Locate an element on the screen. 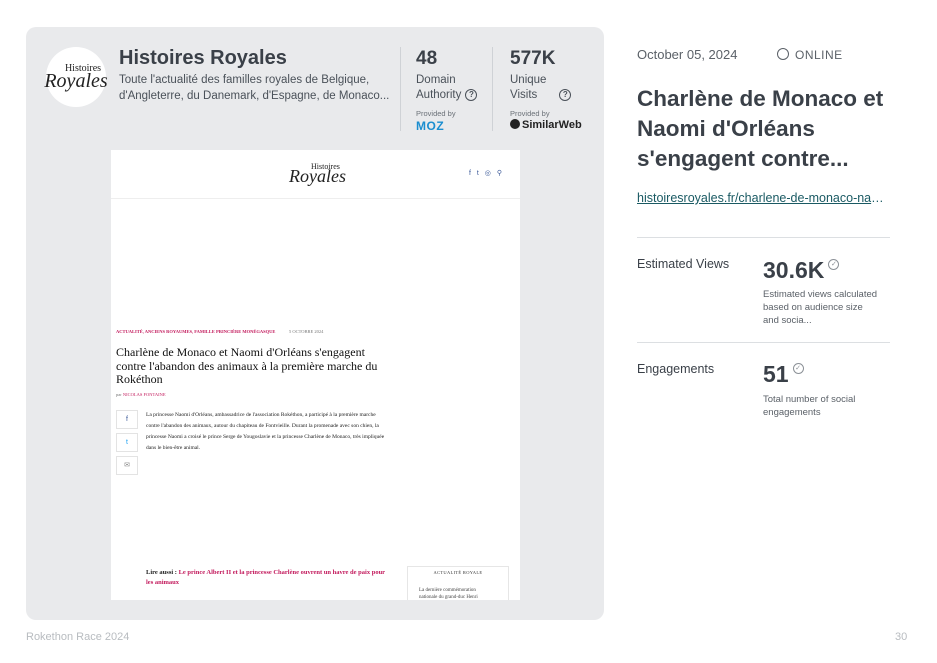  screenshot-social-icons: f t ◎ ⚲ is located at coordinates (486, 173).